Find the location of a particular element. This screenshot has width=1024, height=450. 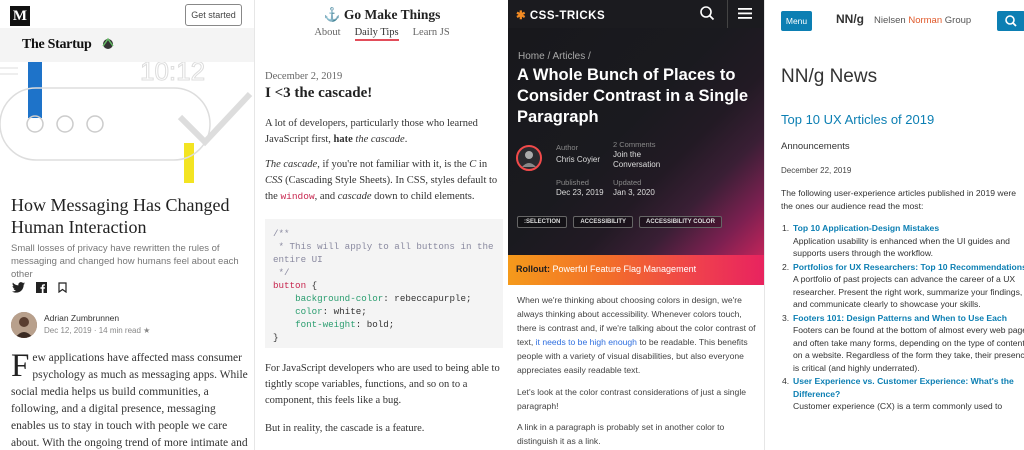

nav-daily-tips: Daily Tips is located at coordinates (376, 34).